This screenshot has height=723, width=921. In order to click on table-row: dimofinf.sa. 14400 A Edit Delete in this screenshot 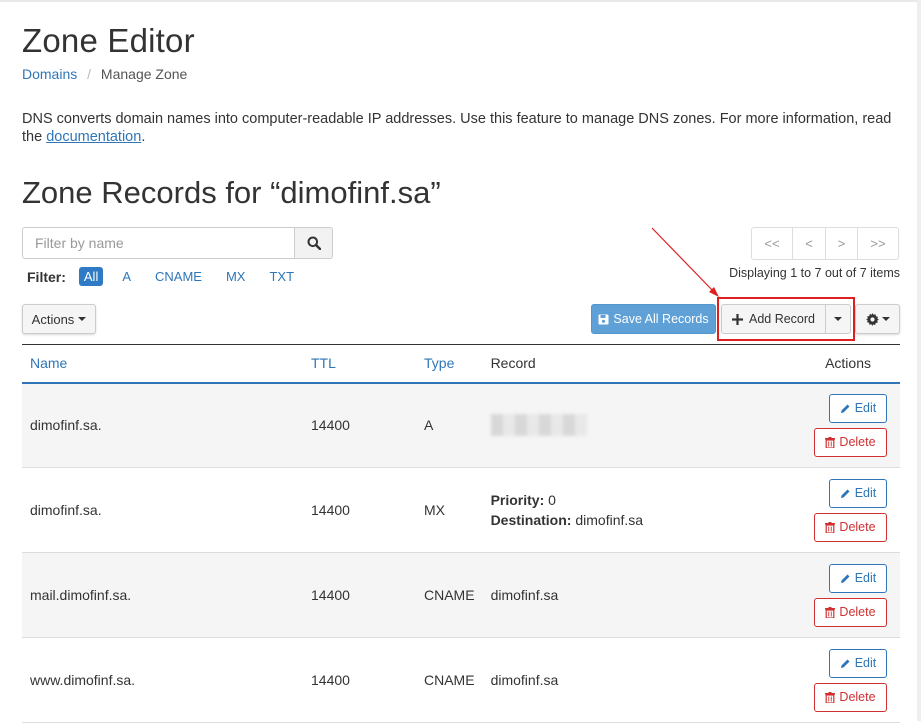, I will do `click(461, 425)`.